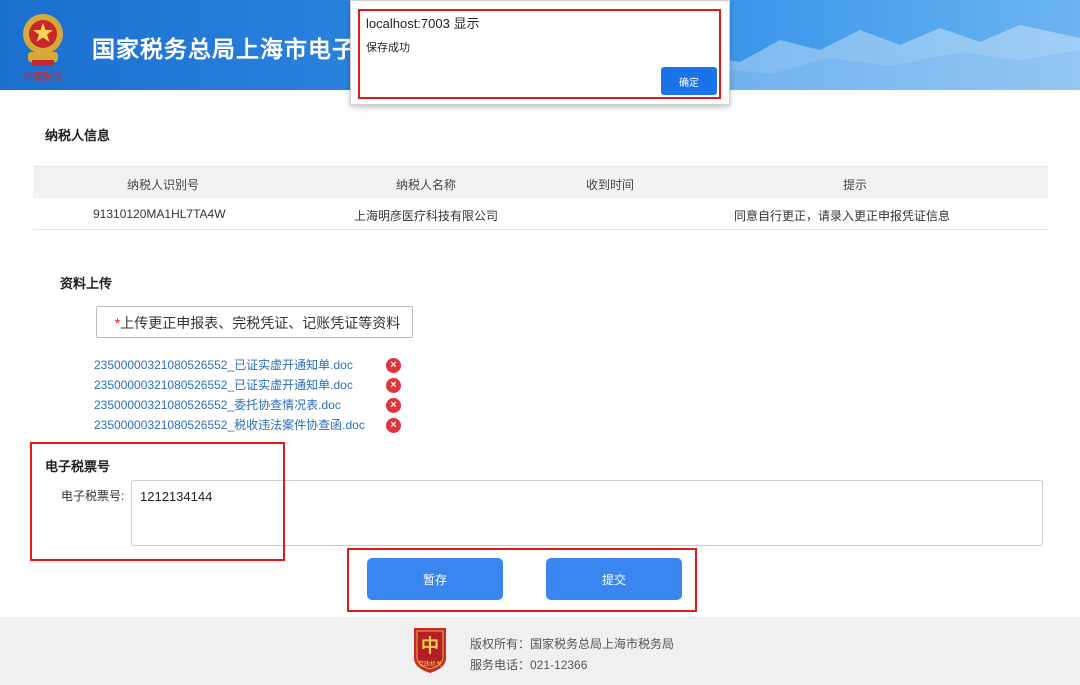  Describe the element at coordinates (229, 424) in the screenshot. I see `uploaded-file-link: 23500000321080526552_税收违法案件协查函.doc` at that location.